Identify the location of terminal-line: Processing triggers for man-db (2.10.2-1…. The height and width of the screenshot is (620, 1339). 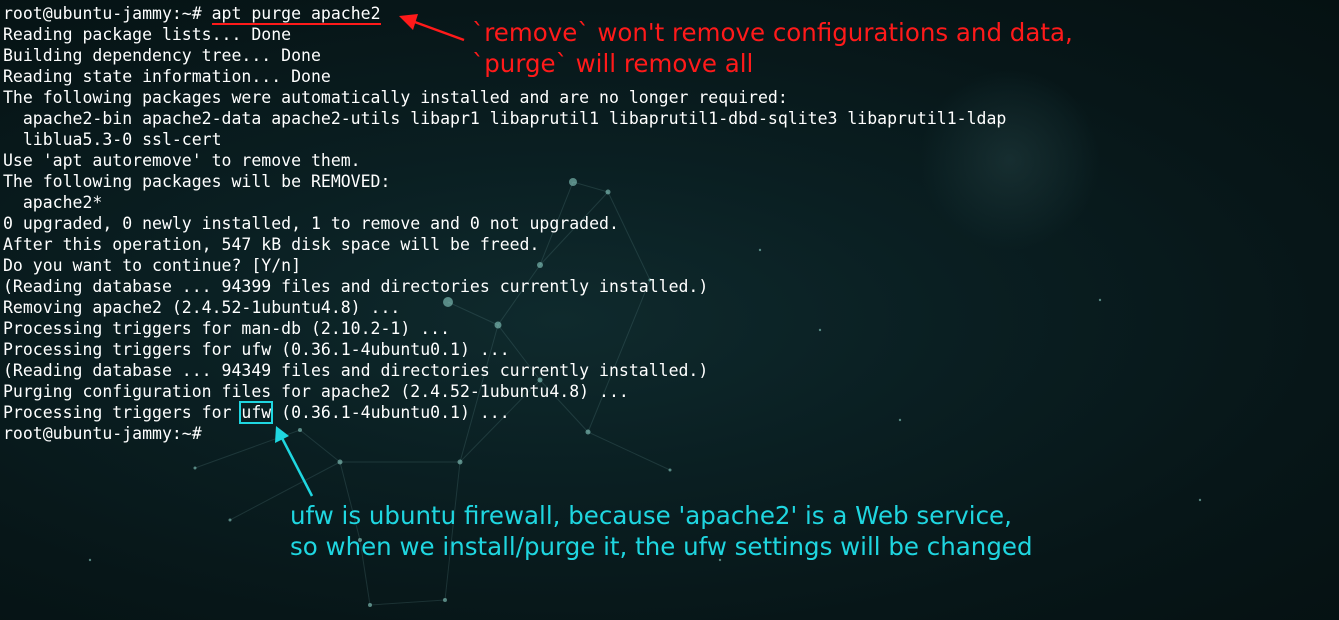
(227, 328).